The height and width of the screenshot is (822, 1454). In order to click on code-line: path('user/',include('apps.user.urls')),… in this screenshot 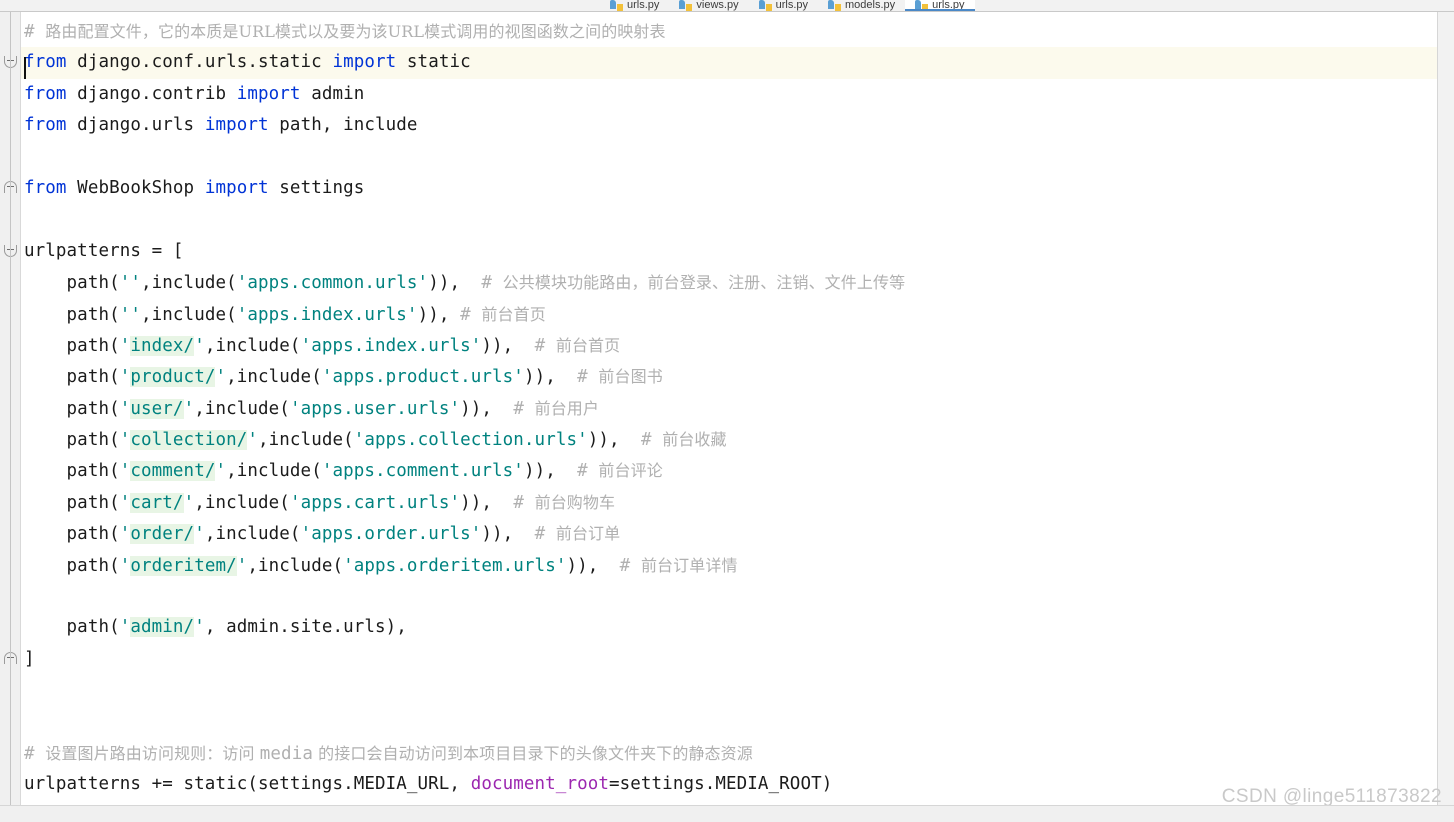, I will do `click(729, 408)`.